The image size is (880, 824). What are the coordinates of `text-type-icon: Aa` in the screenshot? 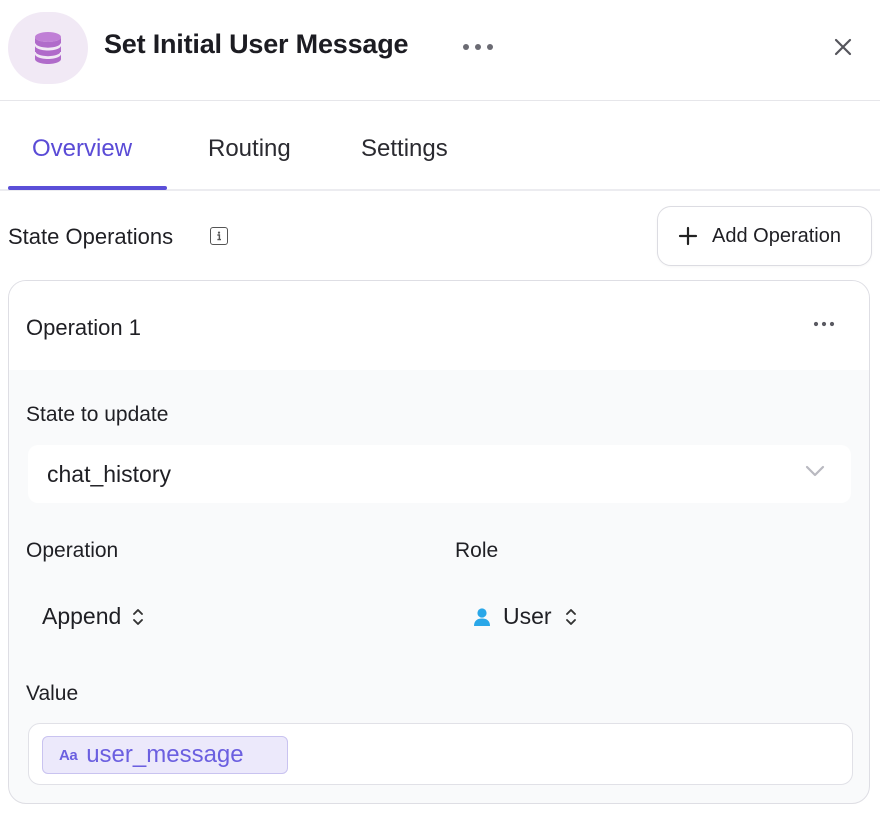 It's located at (68, 755).